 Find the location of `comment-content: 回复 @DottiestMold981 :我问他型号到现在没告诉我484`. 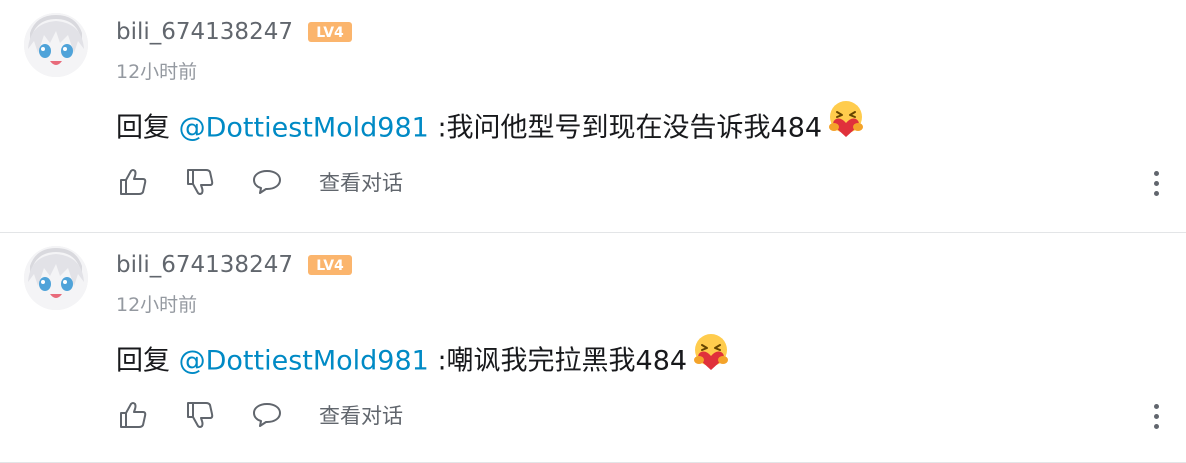

comment-content: 回复 @DottiestMold981 :我问他型号到现在没告诉我484 is located at coordinates (491, 126).